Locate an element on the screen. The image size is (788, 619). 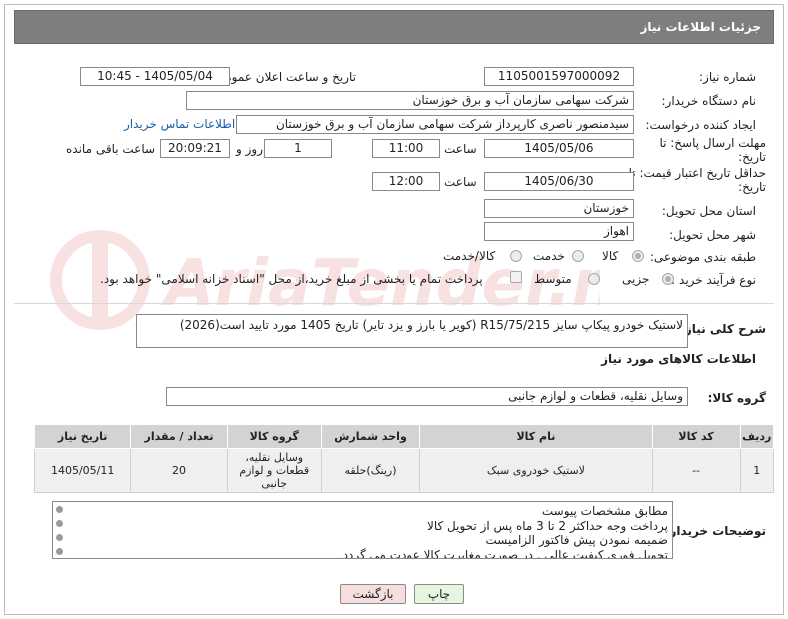
page-header: جزئیات اطلاعات نیاز is located at coordinates (394, 27).